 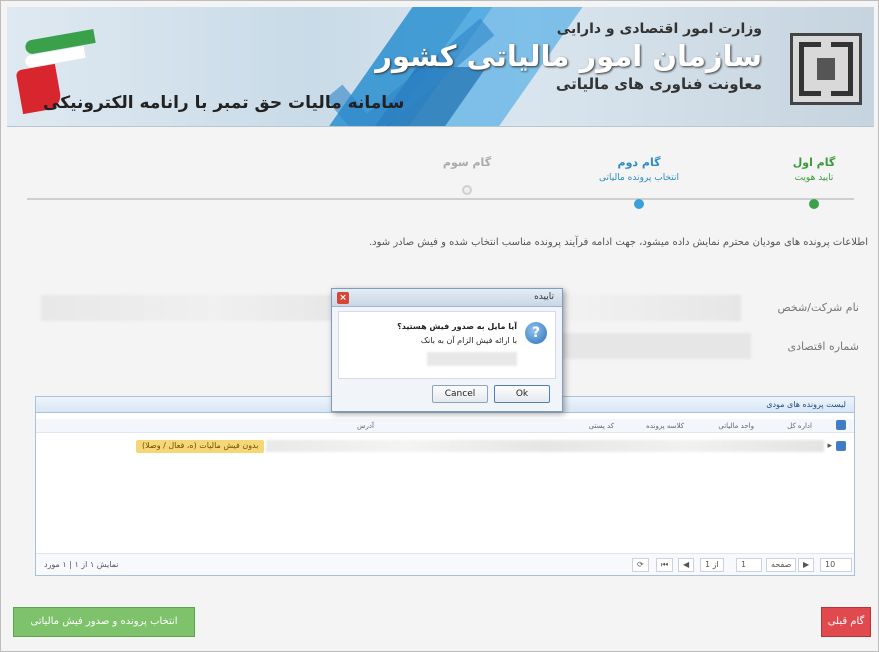 I want to click on row-expand-icon: ▸, so click(x=829, y=446).